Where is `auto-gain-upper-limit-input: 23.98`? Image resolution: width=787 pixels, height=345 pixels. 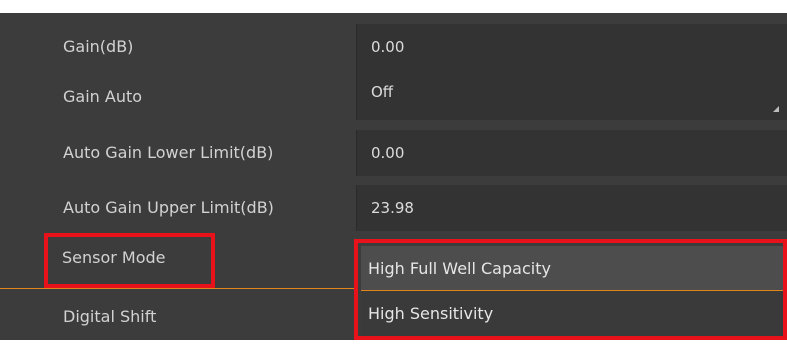 auto-gain-upper-limit-input: 23.98 is located at coordinates (571, 208).